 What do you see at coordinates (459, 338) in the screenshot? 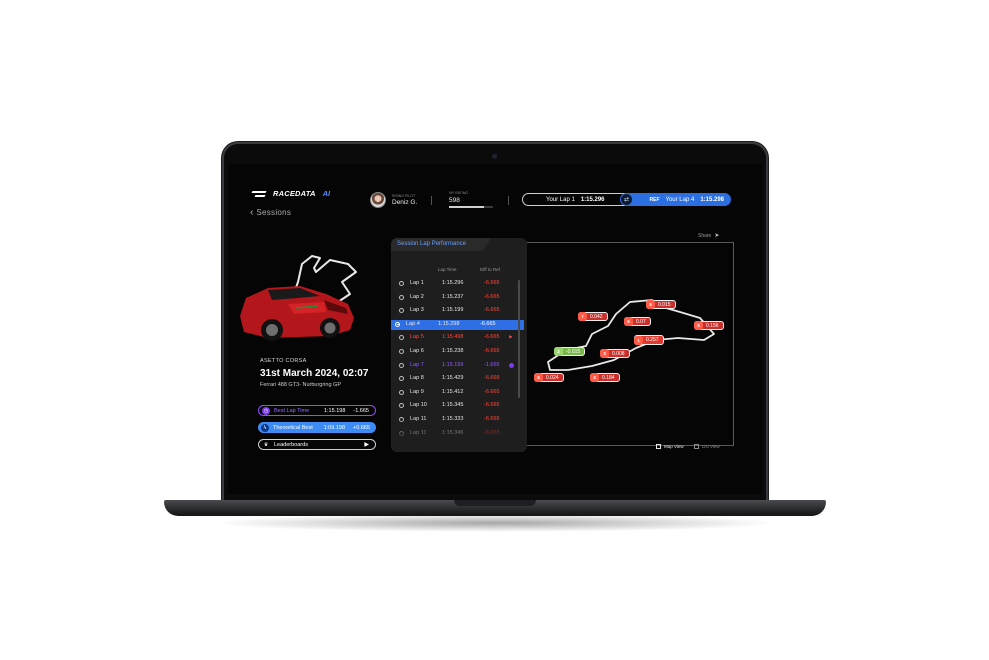
I see `lap-row: Lap 5 1:15.498 -6.665 ⚑` at bounding box center [459, 338].